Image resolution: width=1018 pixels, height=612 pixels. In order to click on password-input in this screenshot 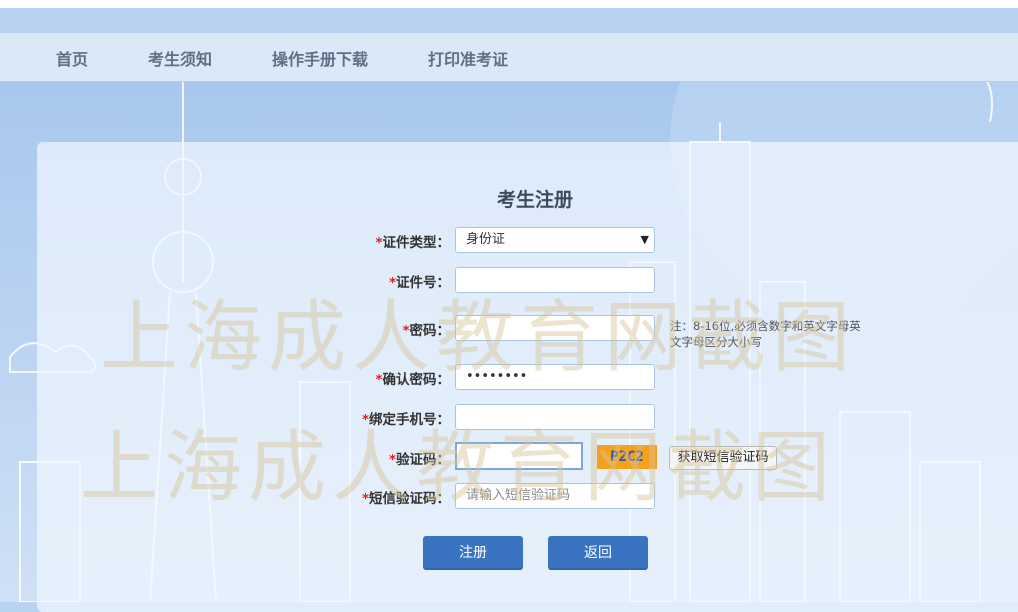, I will do `click(555, 328)`.